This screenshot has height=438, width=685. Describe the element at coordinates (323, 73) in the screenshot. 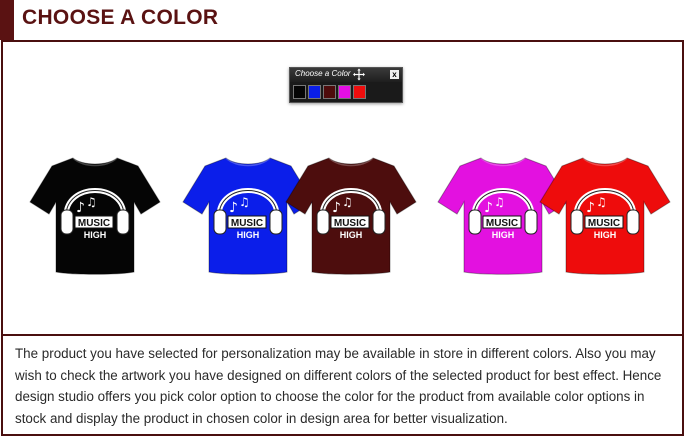

I see `picker-title: Choose a Color` at that location.